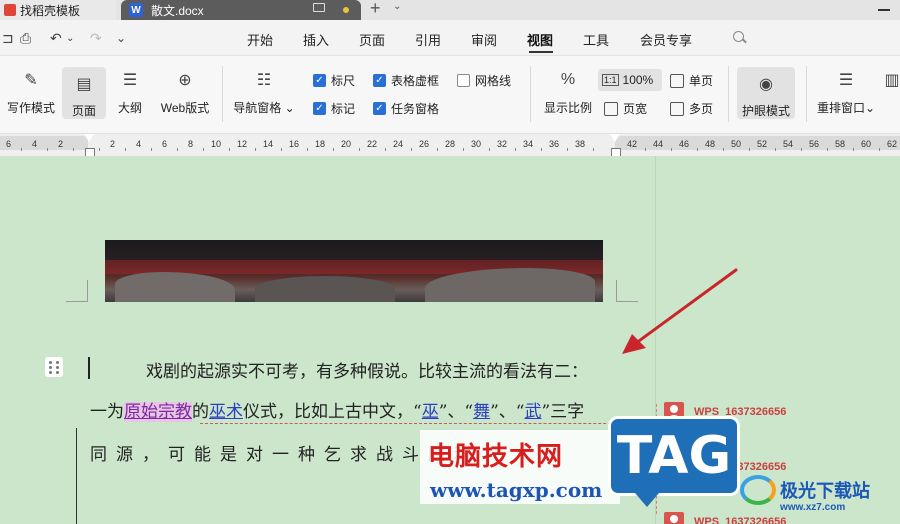  Describe the element at coordinates (484, 80) in the screenshot. I see `gridlines-checkbox: 网格线` at that location.